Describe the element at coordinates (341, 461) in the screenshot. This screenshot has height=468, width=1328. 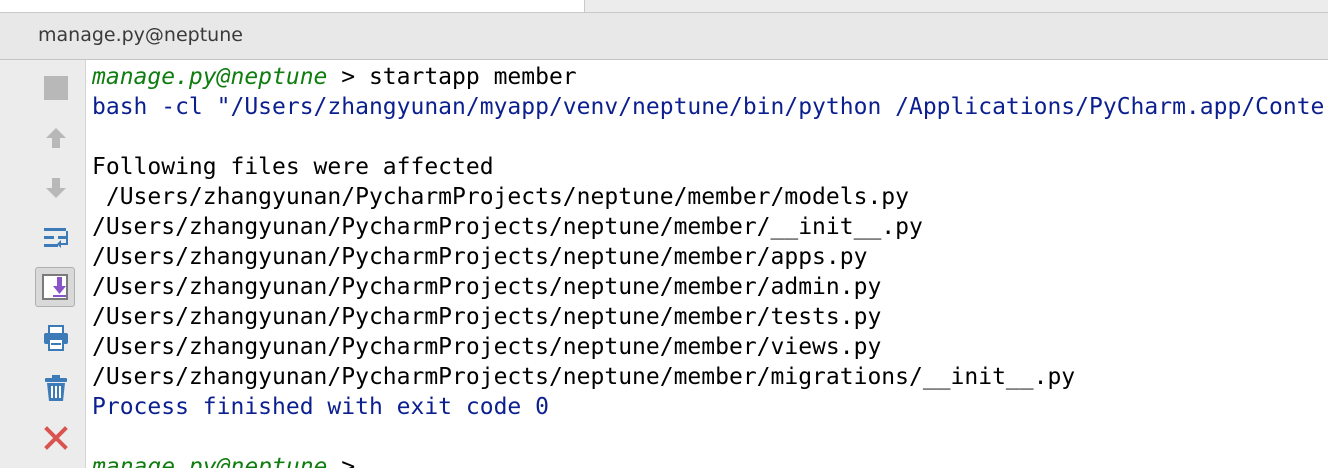
I see `console-prompt-suffix: >` at that location.